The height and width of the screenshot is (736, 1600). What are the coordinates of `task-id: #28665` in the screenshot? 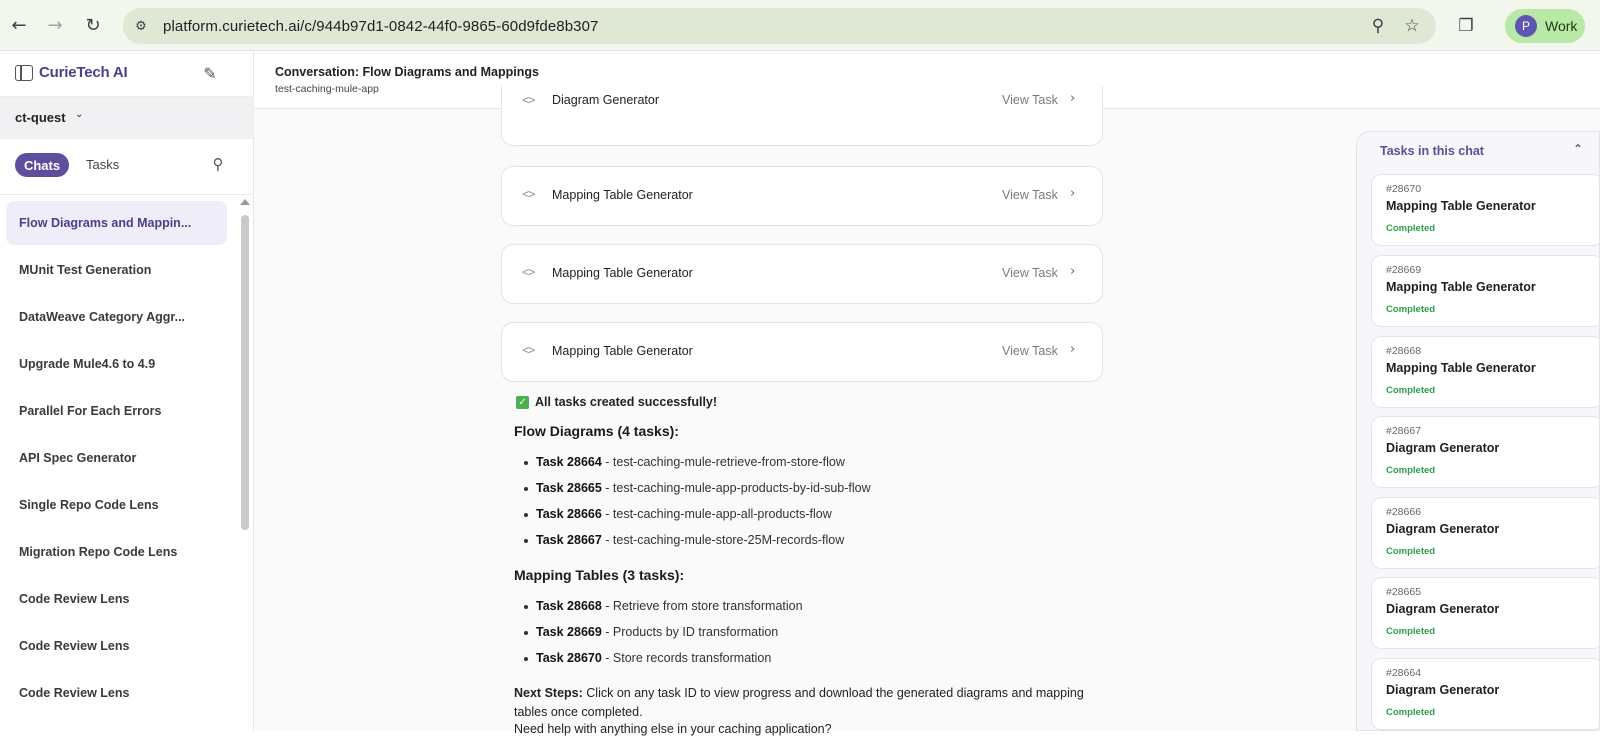 It's located at (1404, 592).